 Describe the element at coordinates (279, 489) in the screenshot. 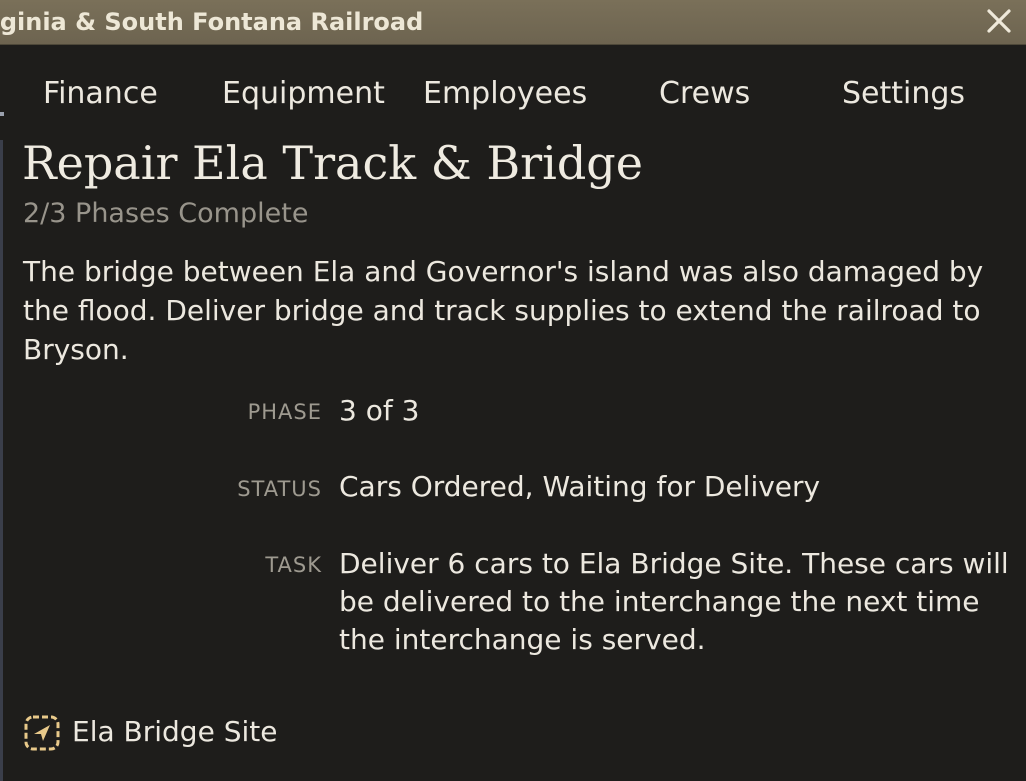

I see `status-label: STATUS` at that location.